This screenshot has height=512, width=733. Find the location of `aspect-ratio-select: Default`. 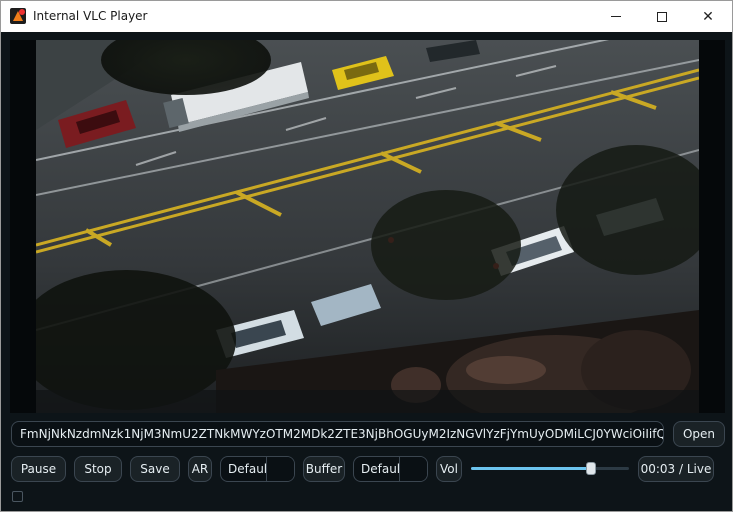

aspect-ratio-select: Default is located at coordinates (257, 469).